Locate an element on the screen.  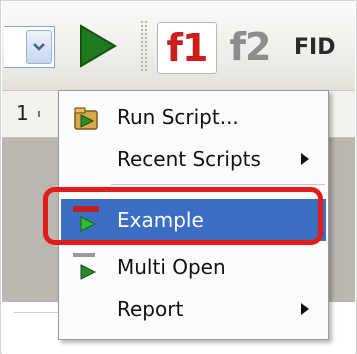
menu-item-label: Report is located at coordinates (150, 309).